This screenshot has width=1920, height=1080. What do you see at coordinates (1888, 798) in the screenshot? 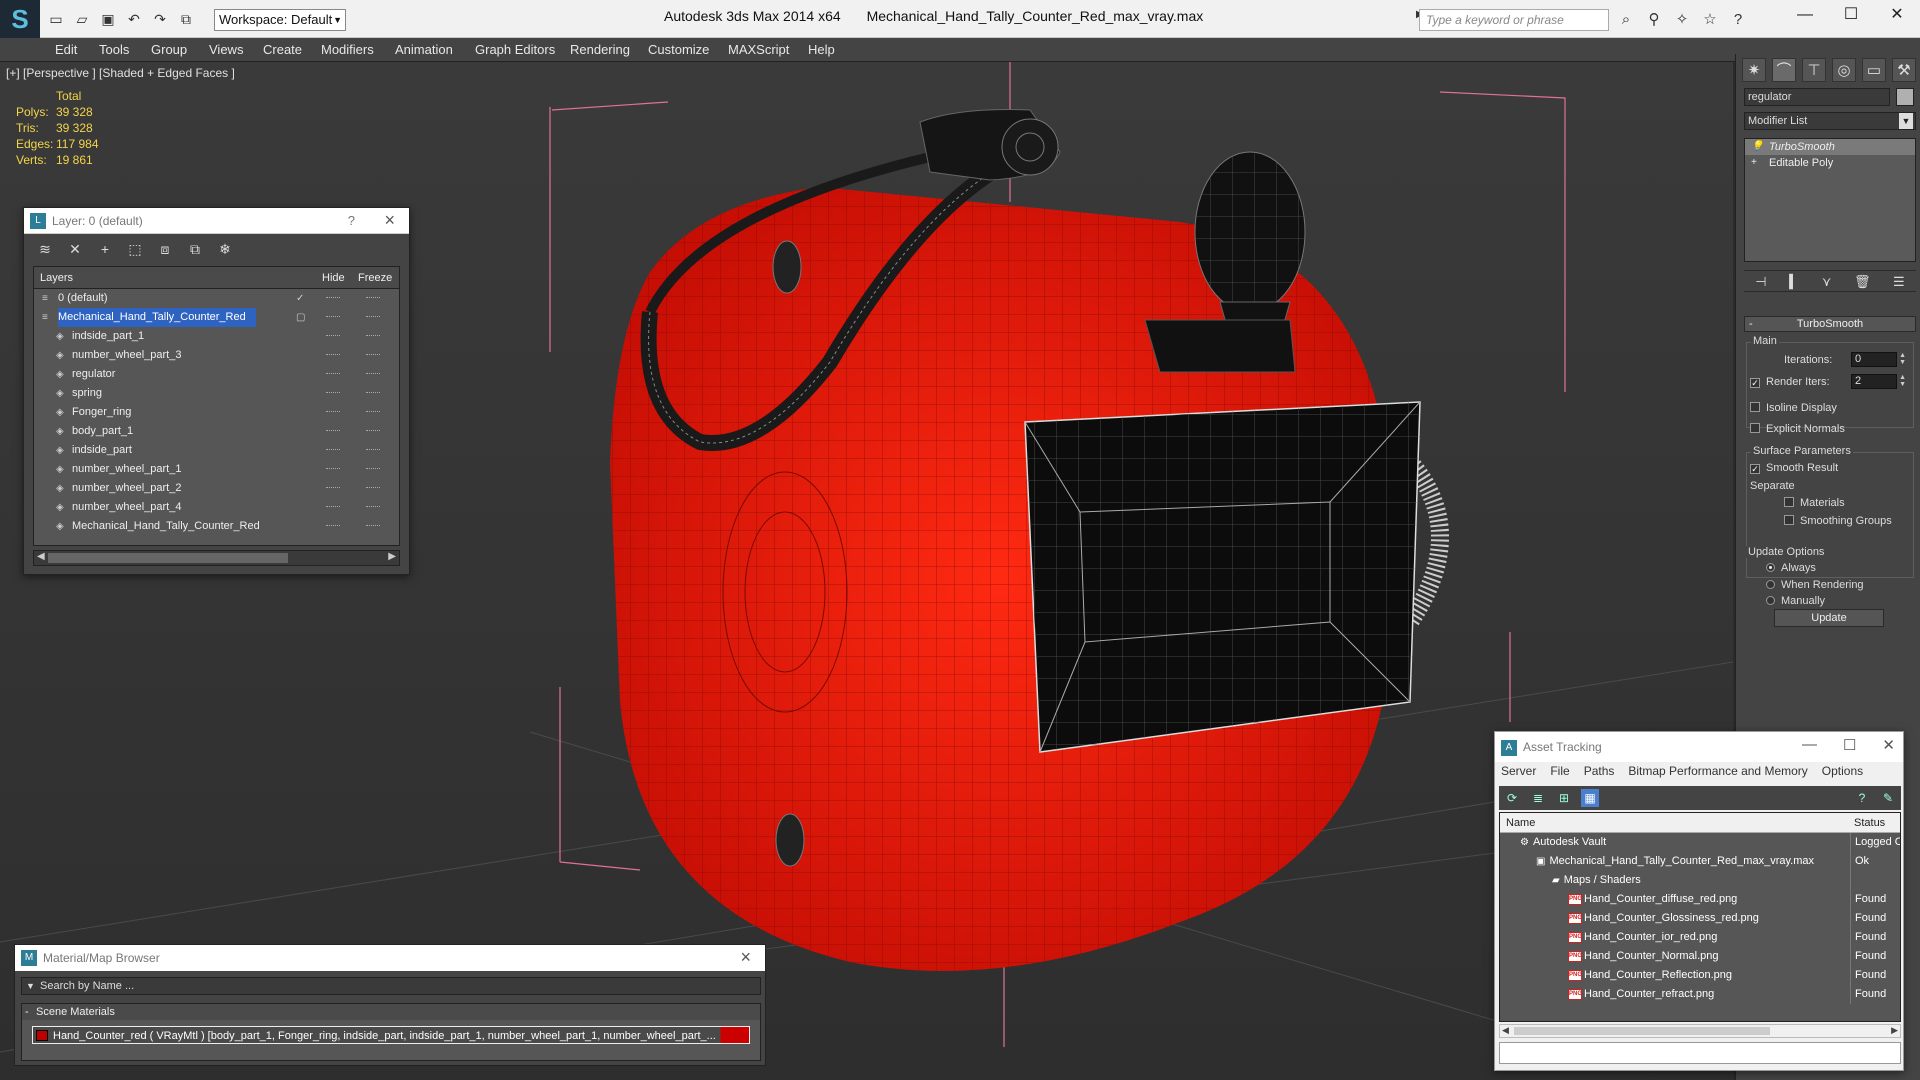
I see `settings-icon: ✎` at bounding box center [1888, 798].